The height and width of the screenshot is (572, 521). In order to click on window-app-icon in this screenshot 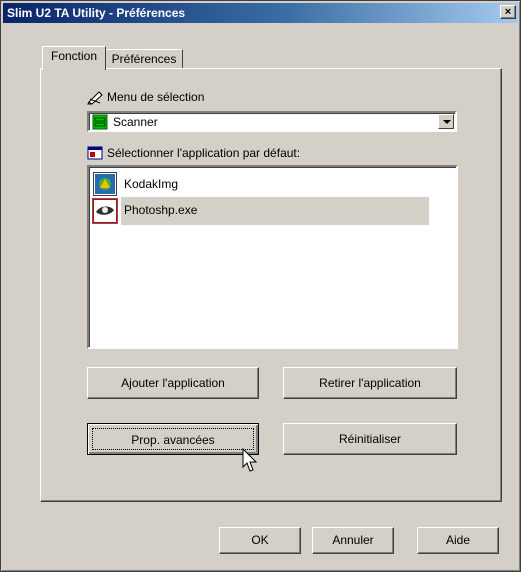, I will do `click(95, 153)`.